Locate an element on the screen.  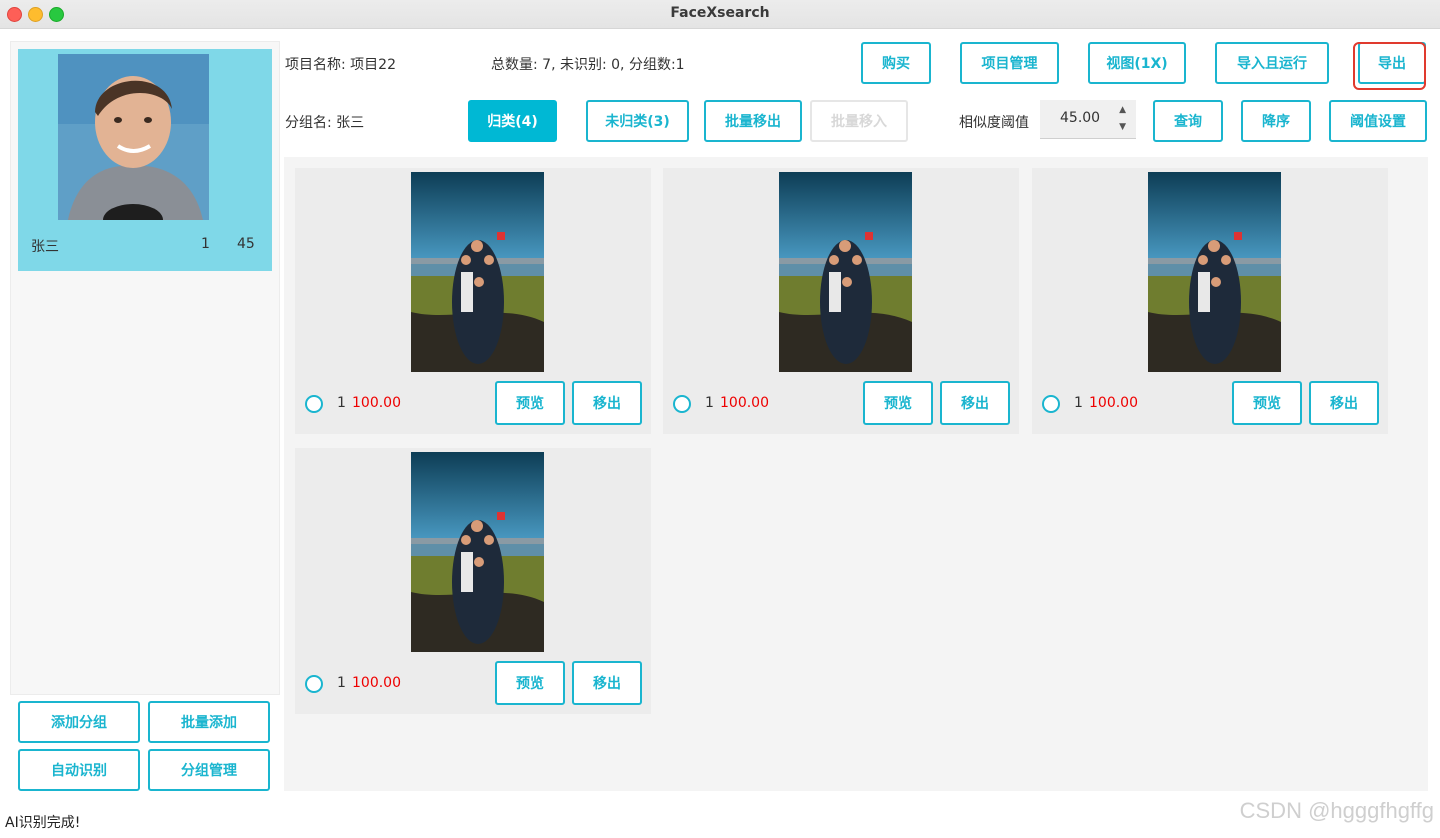
batch-remove-button: 批量移出 is located at coordinates (753, 121).